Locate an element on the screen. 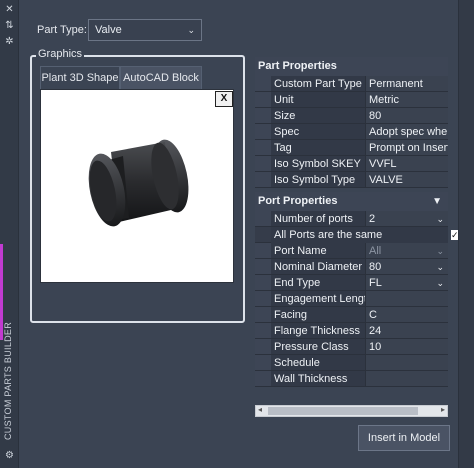  palette-vertical-title: CUSTOM PARTS BUILDER is located at coordinates (8, 380).